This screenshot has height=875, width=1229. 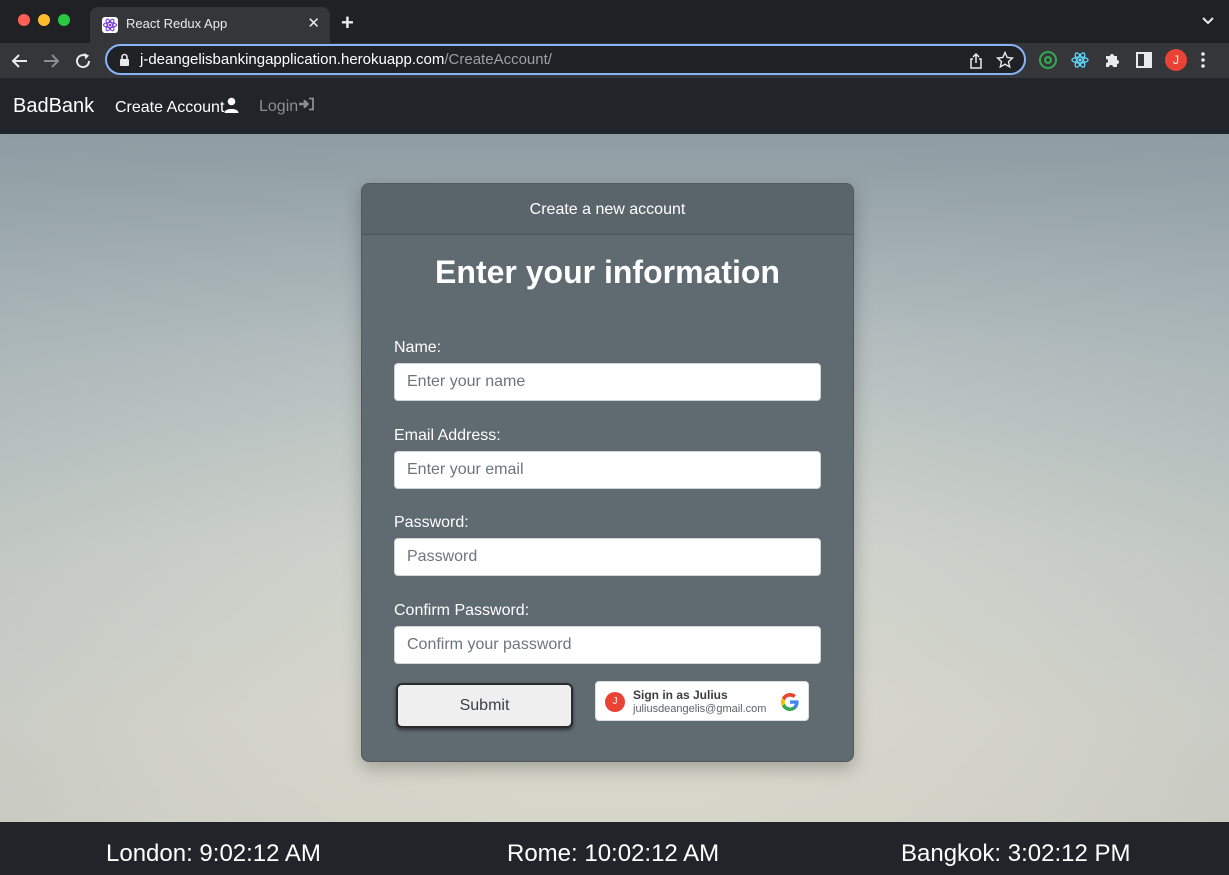 I want to click on user-icon, so click(x=231, y=107).